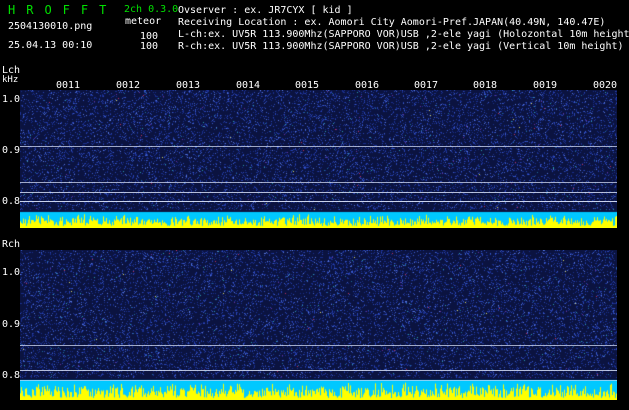 The width and height of the screenshot is (629, 410). What do you see at coordinates (11, 244) in the screenshot?
I see `rch-label: Rch` at bounding box center [11, 244].